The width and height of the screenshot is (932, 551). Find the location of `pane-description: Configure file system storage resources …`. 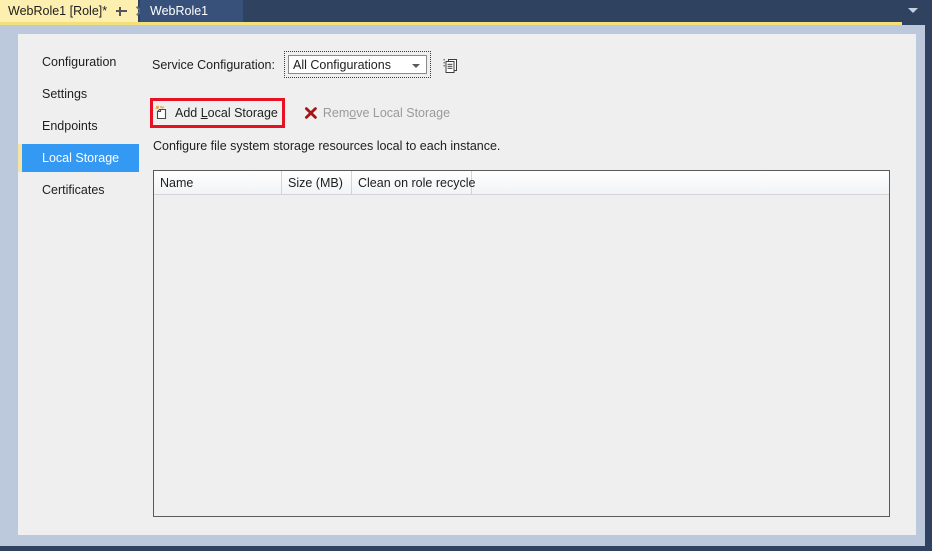

pane-description: Configure file system storage resources … is located at coordinates (327, 146).